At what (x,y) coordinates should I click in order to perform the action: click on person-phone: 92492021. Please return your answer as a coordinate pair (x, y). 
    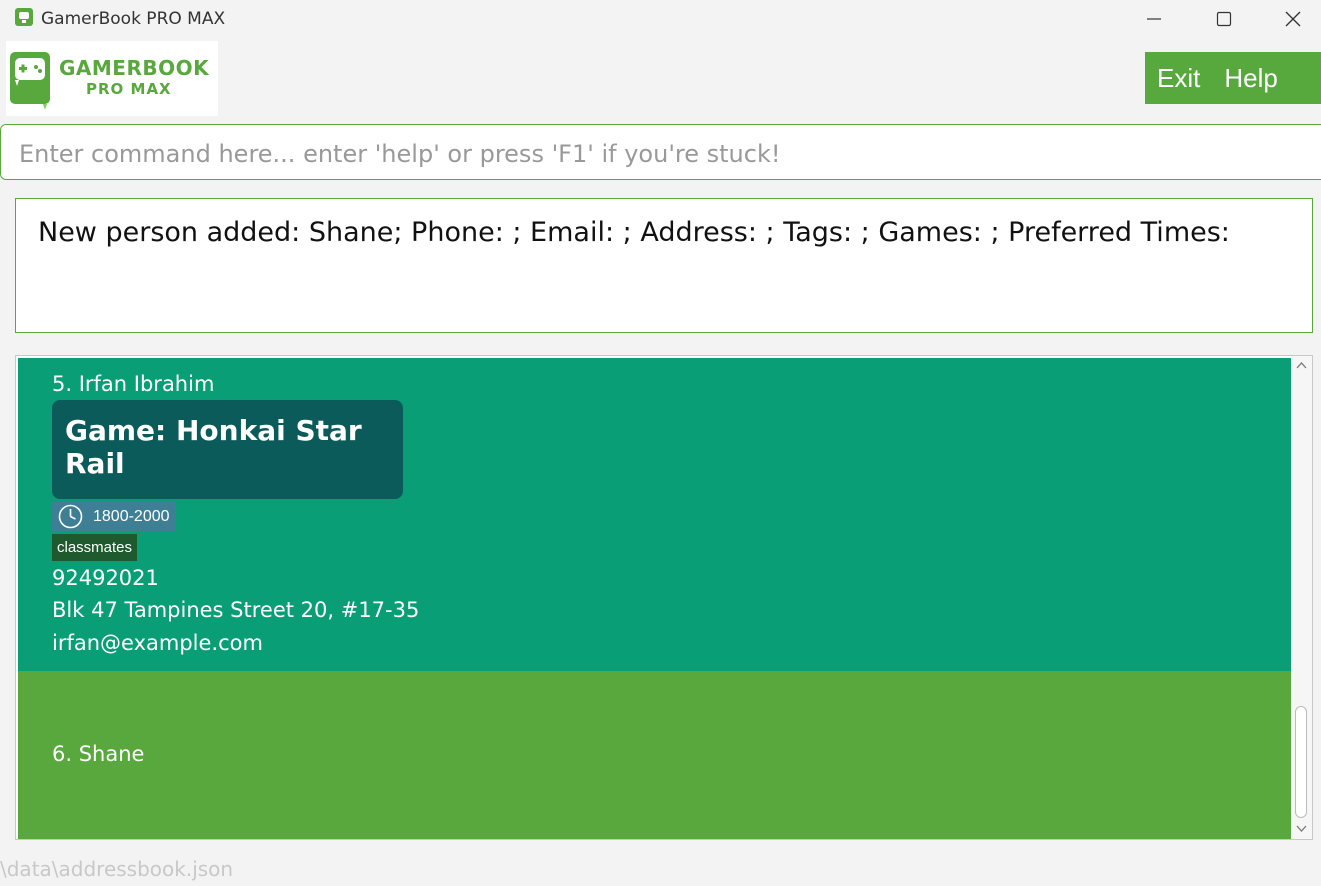
    Looking at the image, I should click on (105, 578).